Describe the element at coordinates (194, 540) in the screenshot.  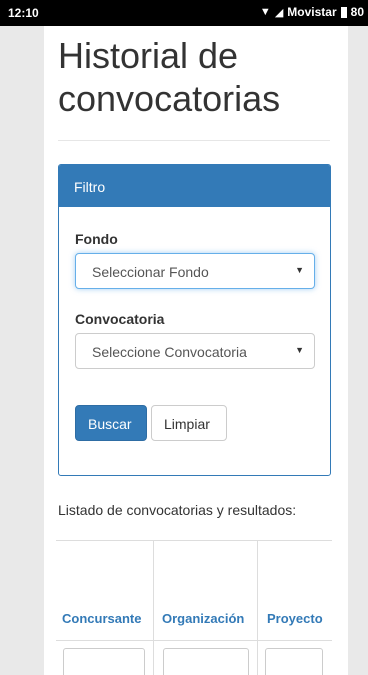
I see `table-top-border` at that location.